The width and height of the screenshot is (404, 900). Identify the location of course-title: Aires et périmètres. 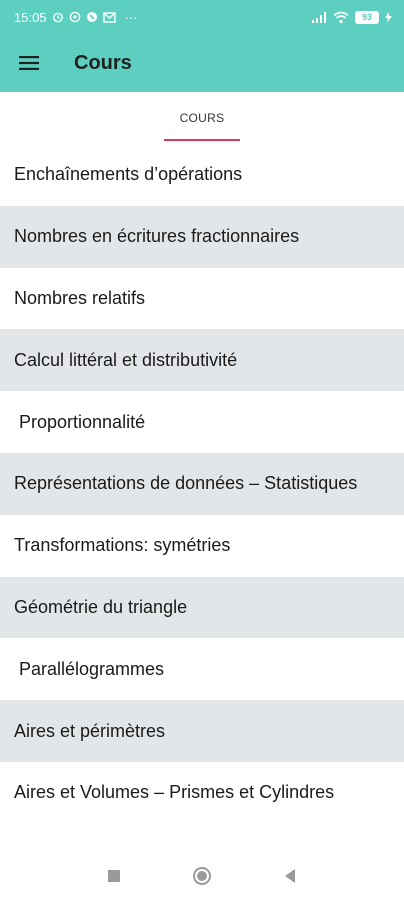
(90, 730).